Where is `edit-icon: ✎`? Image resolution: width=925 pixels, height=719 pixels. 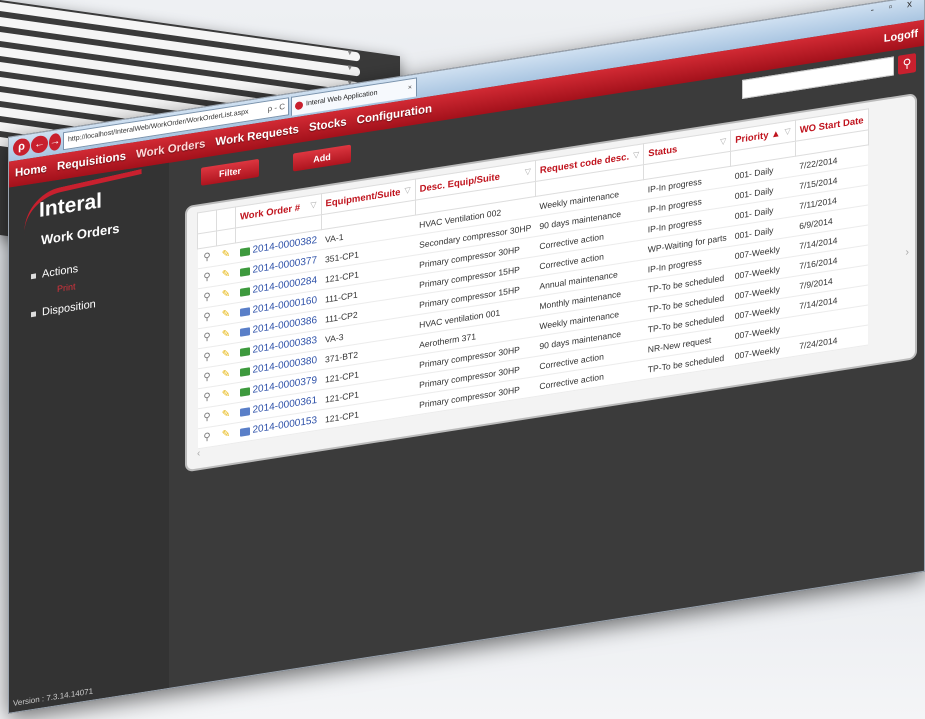
edit-icon: ✎ is located at coordinates (226, 434).